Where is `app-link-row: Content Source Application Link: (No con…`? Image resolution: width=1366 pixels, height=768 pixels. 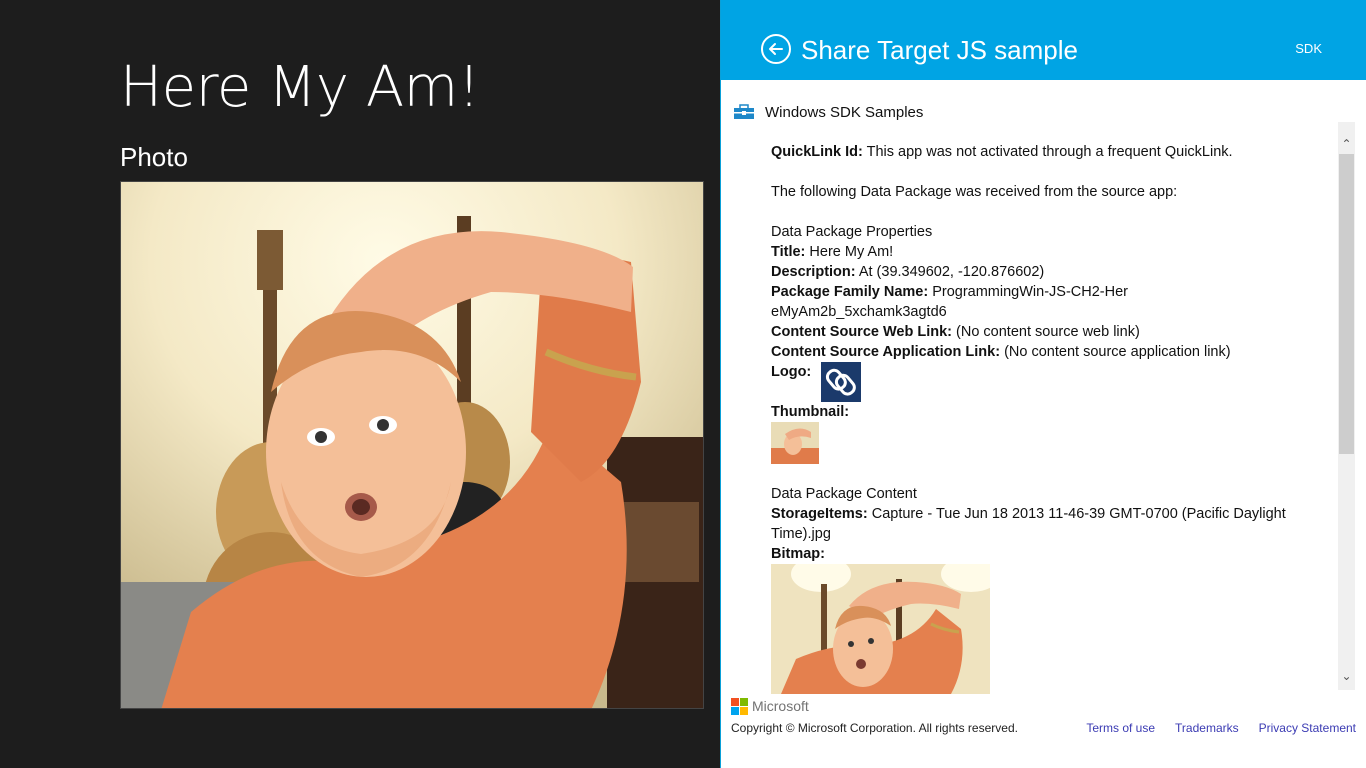 app-link-row: Content Source Application Link: (No con… is located at coordinates (1051, 352).